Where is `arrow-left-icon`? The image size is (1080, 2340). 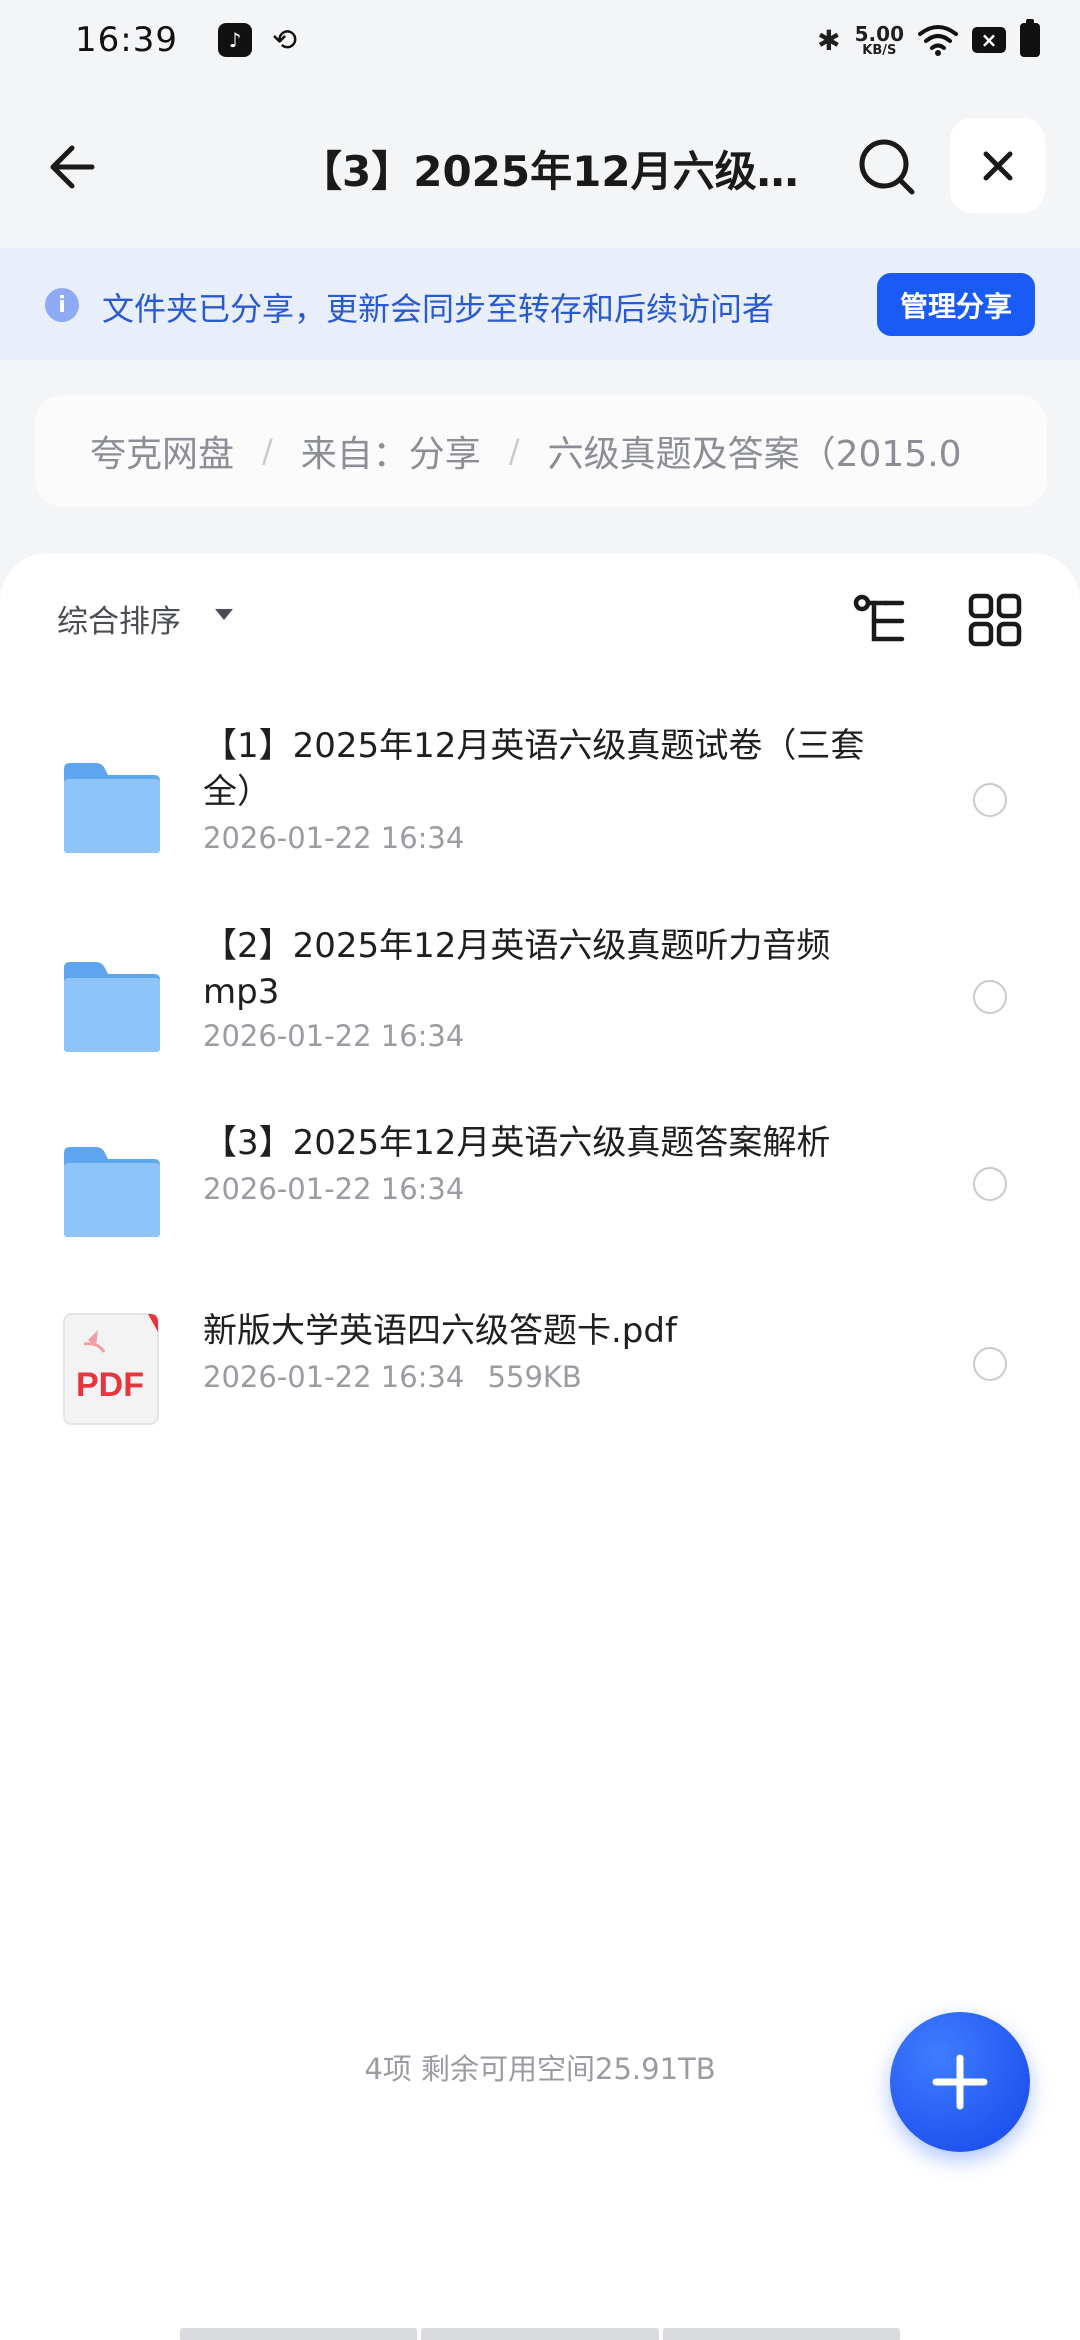 arrow-left-icon is located at coordinates (72, 167).